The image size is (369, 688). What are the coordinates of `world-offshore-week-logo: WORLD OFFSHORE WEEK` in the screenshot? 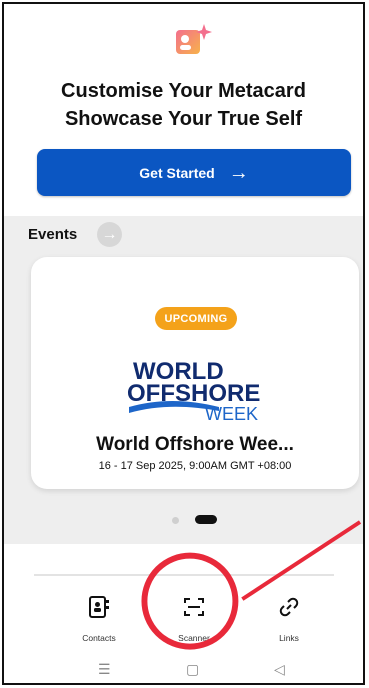 It's located at (193, 391).